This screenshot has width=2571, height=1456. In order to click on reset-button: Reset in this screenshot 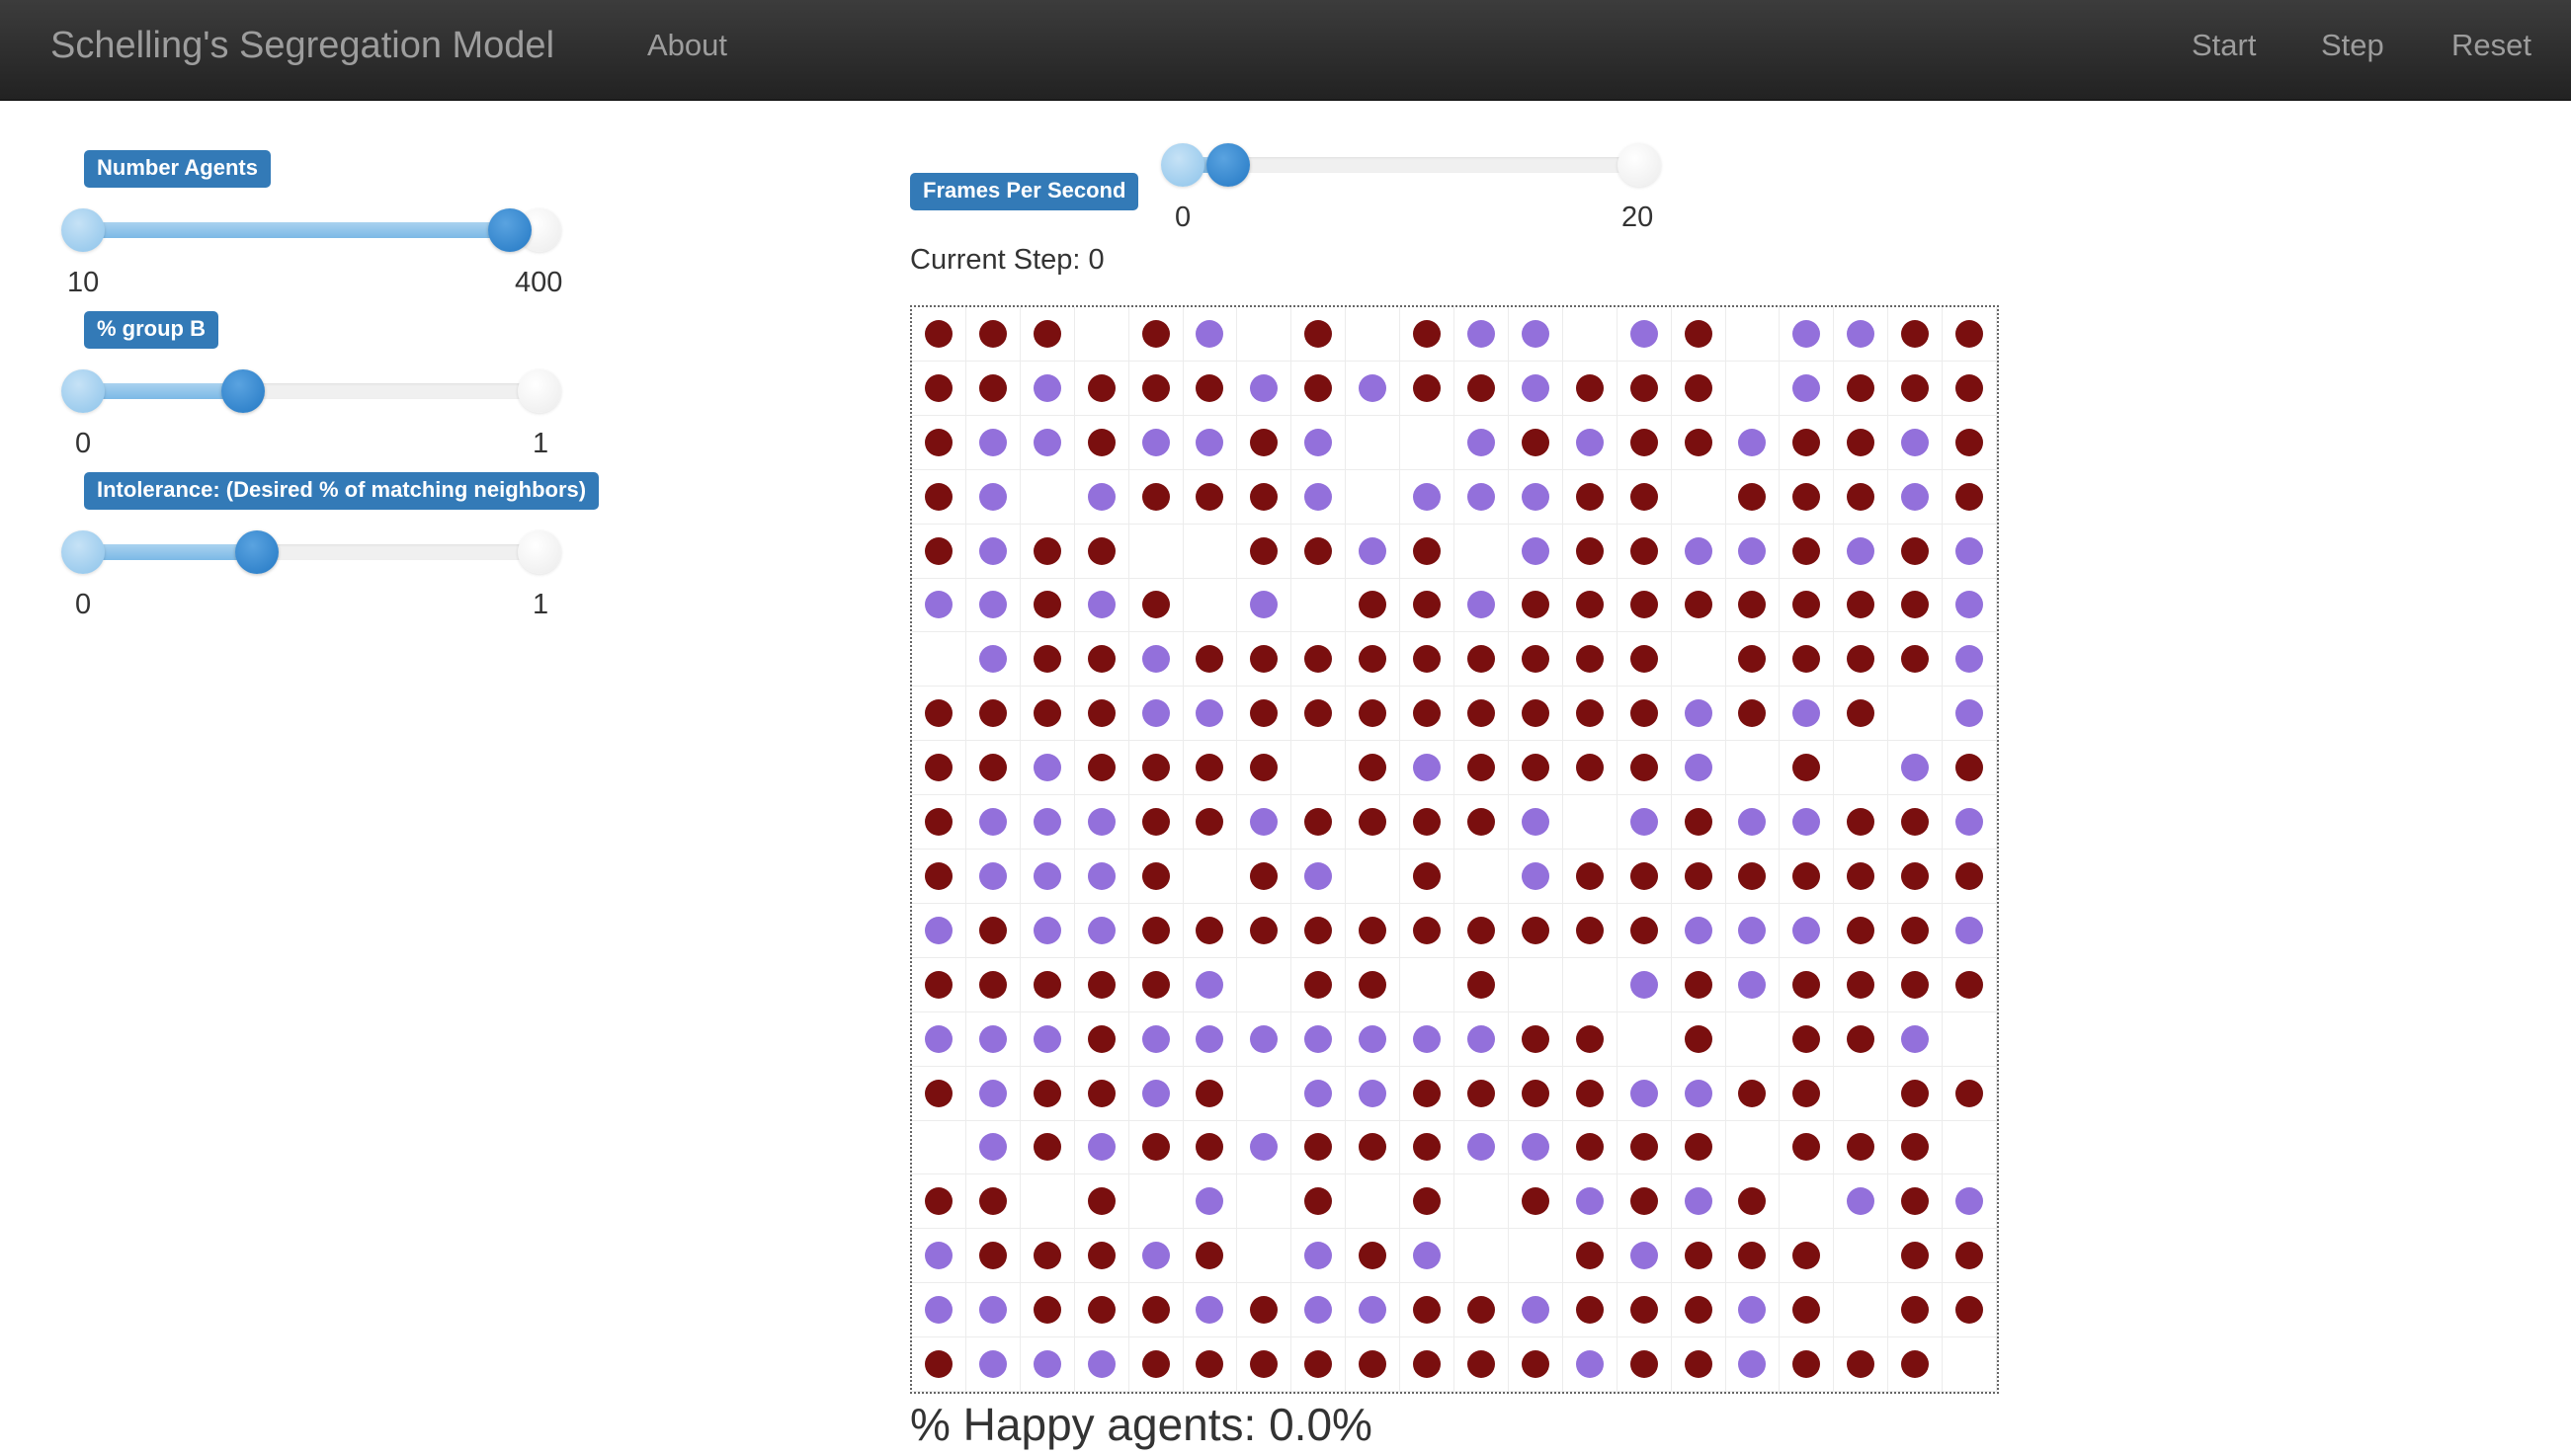, I will do `click(2491, 45)`.